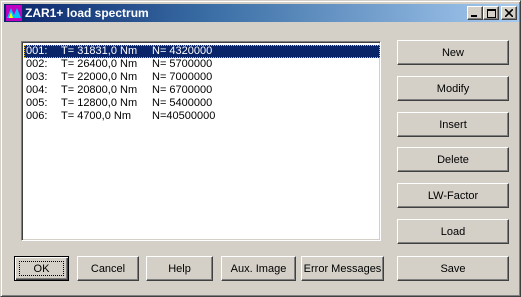 This screenshot has width=521, height=297. I want to click on list-item-cycles: N= 7000000, so click(182, 77).